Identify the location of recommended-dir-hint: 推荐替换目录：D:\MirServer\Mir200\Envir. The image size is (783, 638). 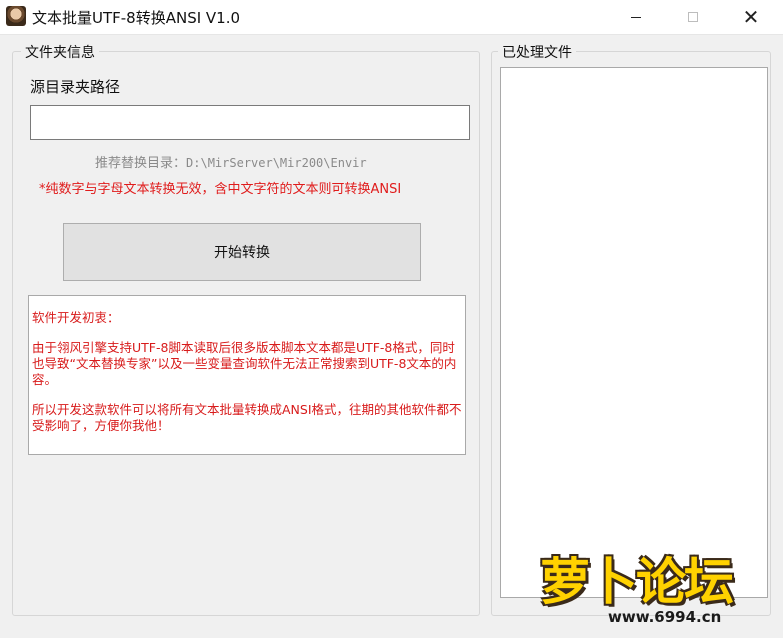
(231, 161).